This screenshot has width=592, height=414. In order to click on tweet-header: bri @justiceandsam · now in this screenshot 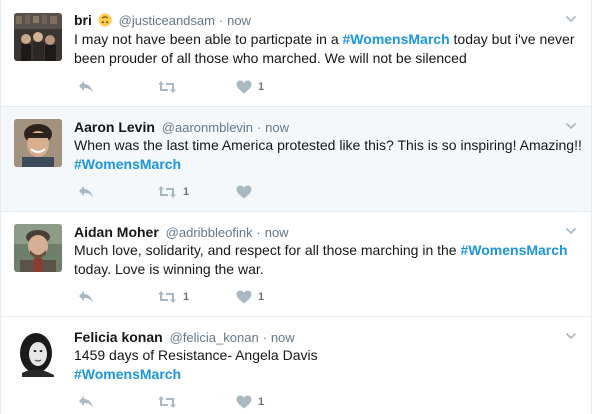, I will do `click(312, 20)`.